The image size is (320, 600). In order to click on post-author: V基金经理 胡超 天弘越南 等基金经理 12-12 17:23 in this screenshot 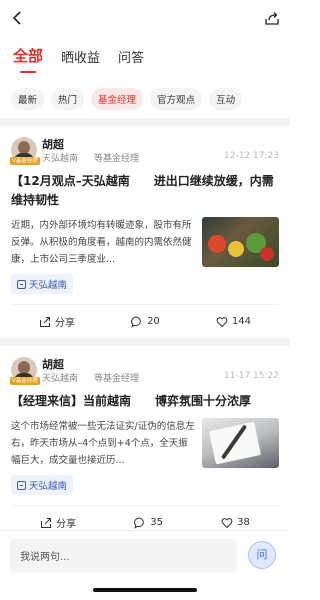, I will do `click(144, 149)`.